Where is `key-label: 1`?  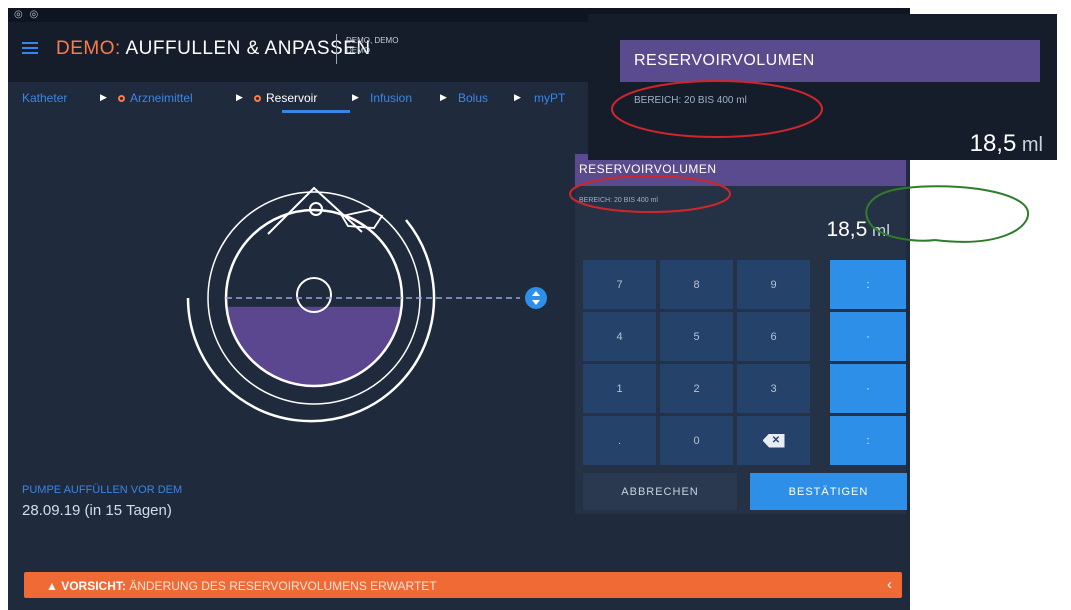 key-label: 1 is located at coordinates (619, 388).